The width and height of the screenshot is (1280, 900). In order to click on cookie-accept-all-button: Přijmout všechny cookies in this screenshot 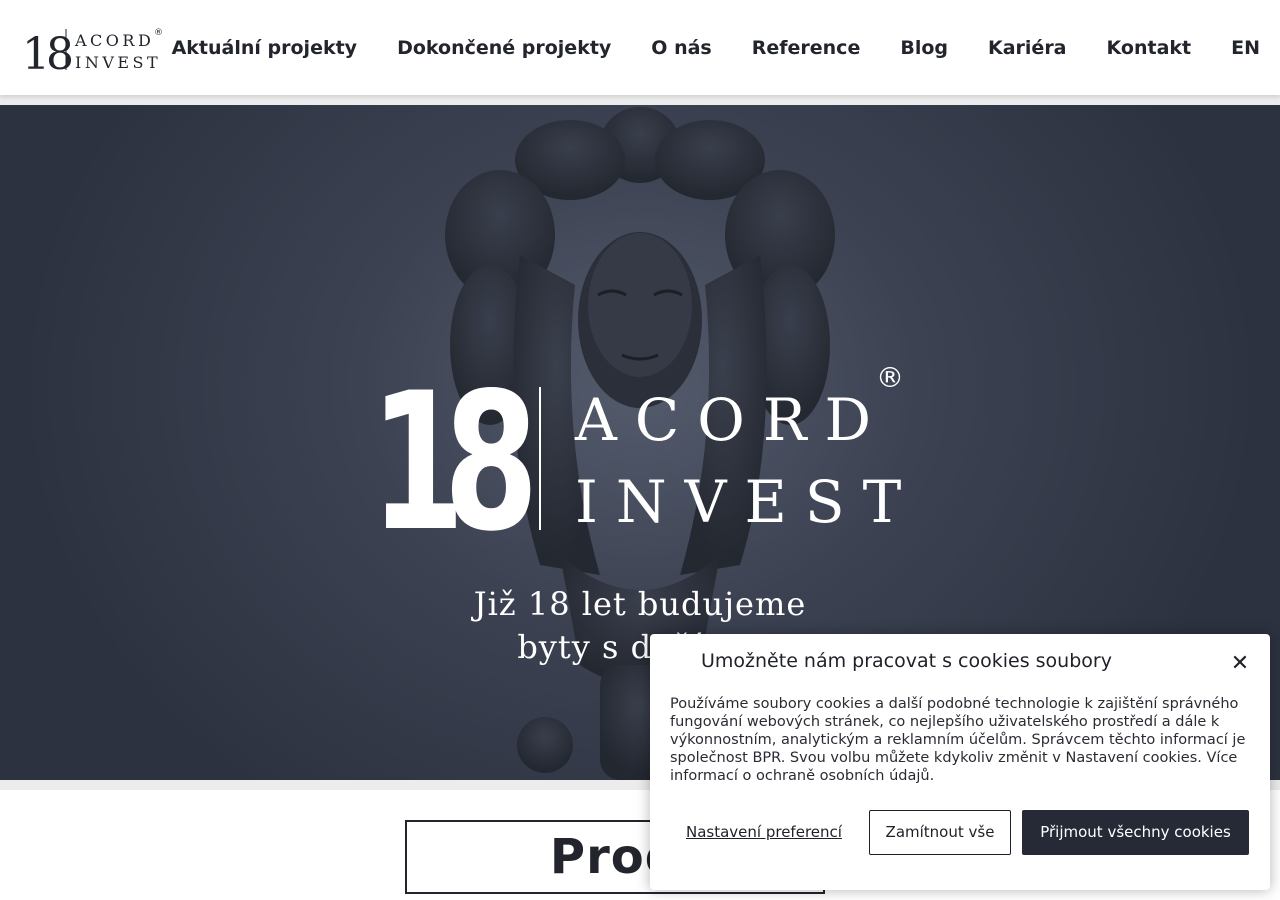, I will do `click(1135, 832)`.